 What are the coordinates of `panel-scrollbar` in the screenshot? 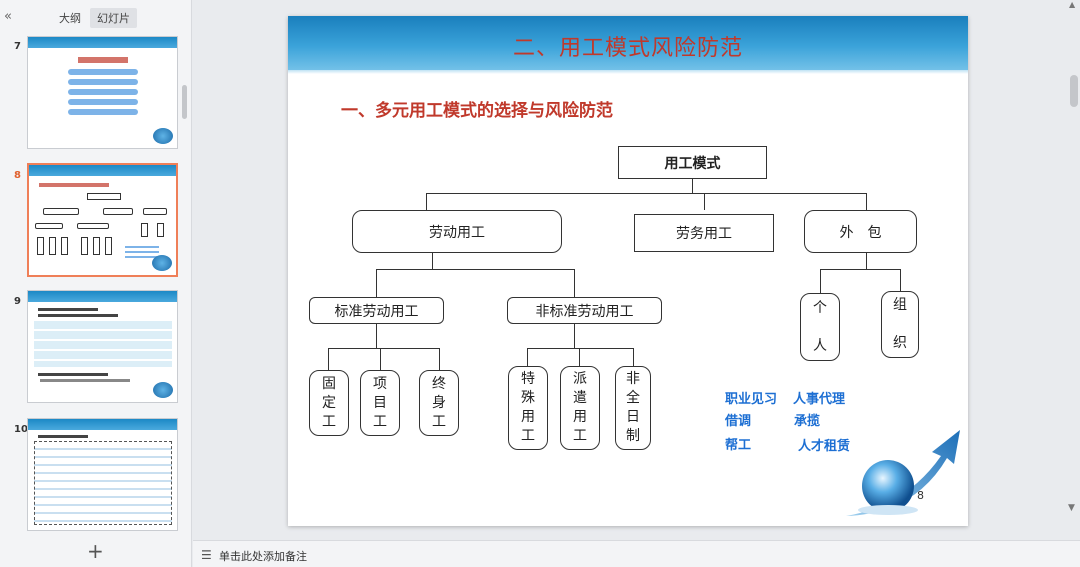 It's located at (184, 102).